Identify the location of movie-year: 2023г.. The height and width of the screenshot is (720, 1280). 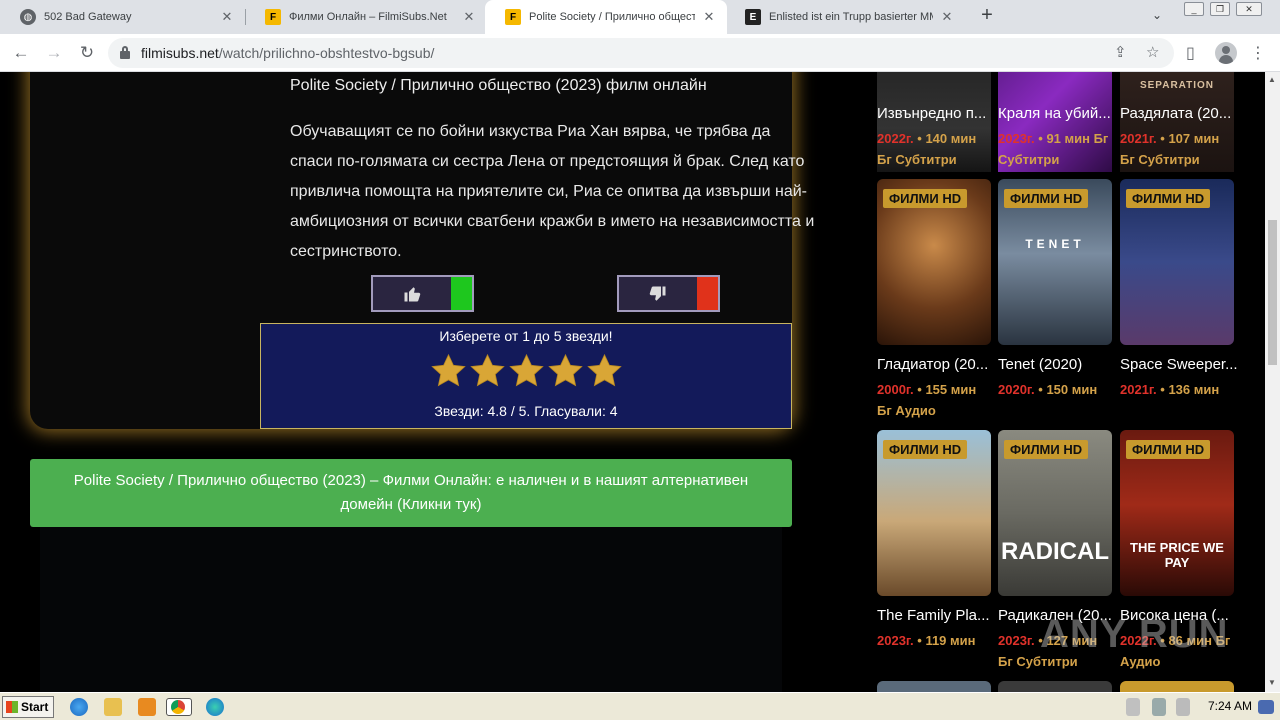
(1016, 138).